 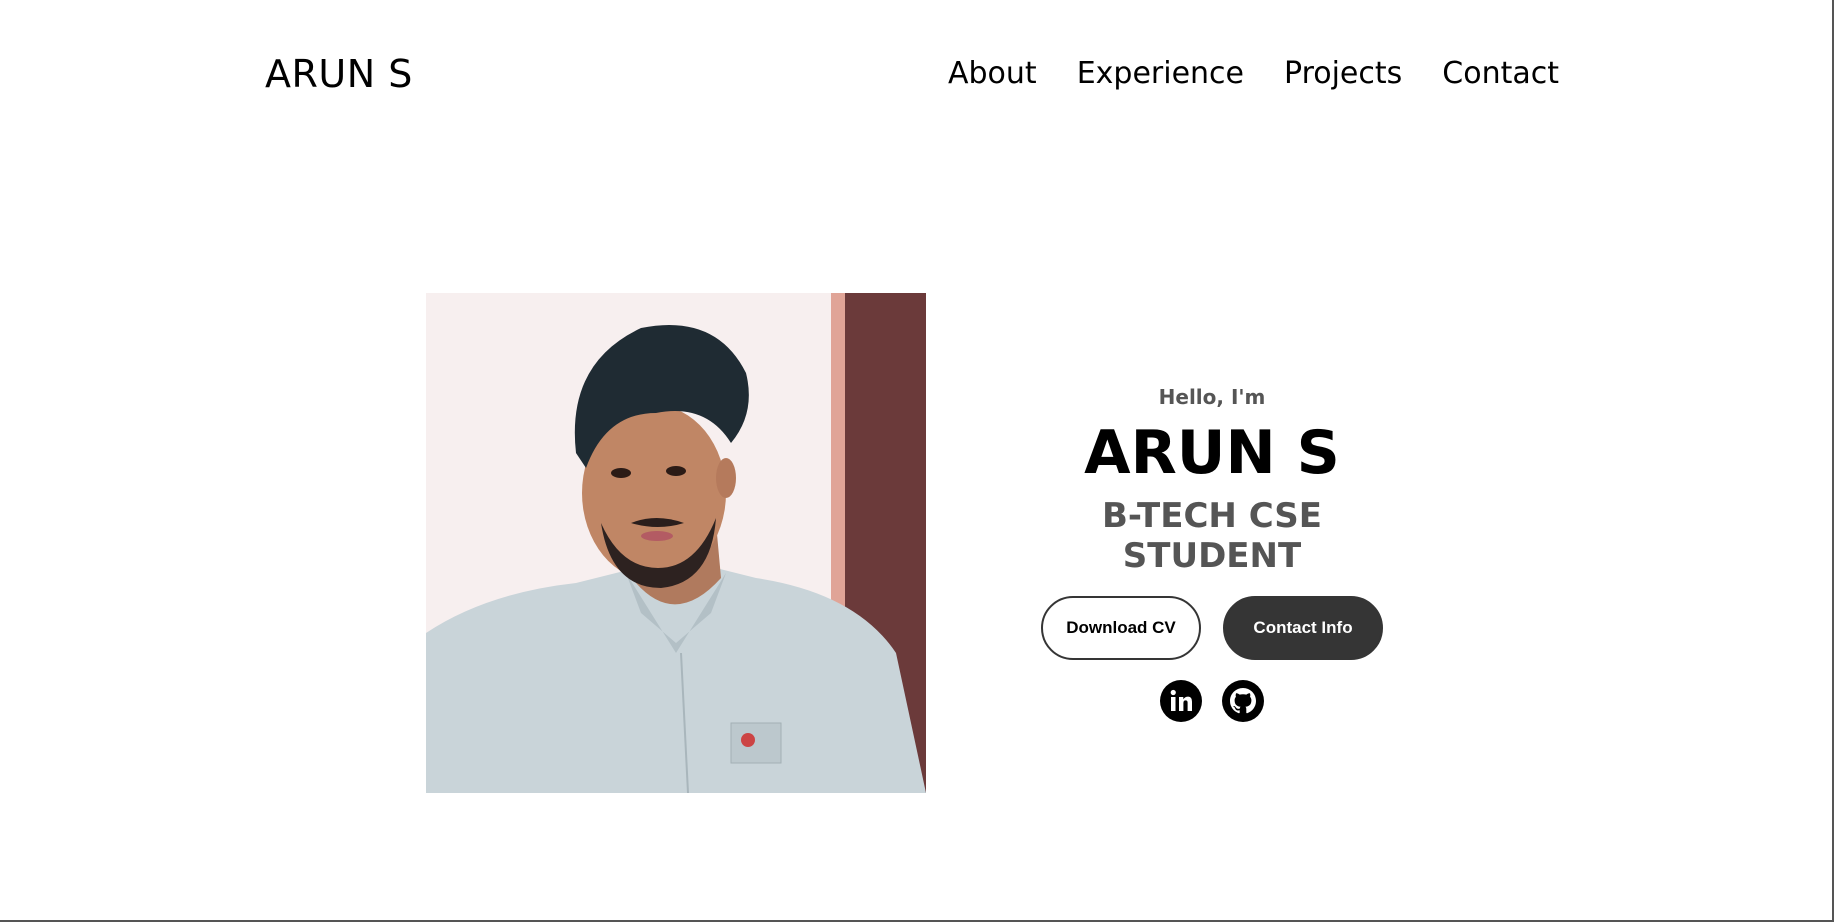 I want to click on nav-item-experience: Experience, so click(x=1160, y=73).